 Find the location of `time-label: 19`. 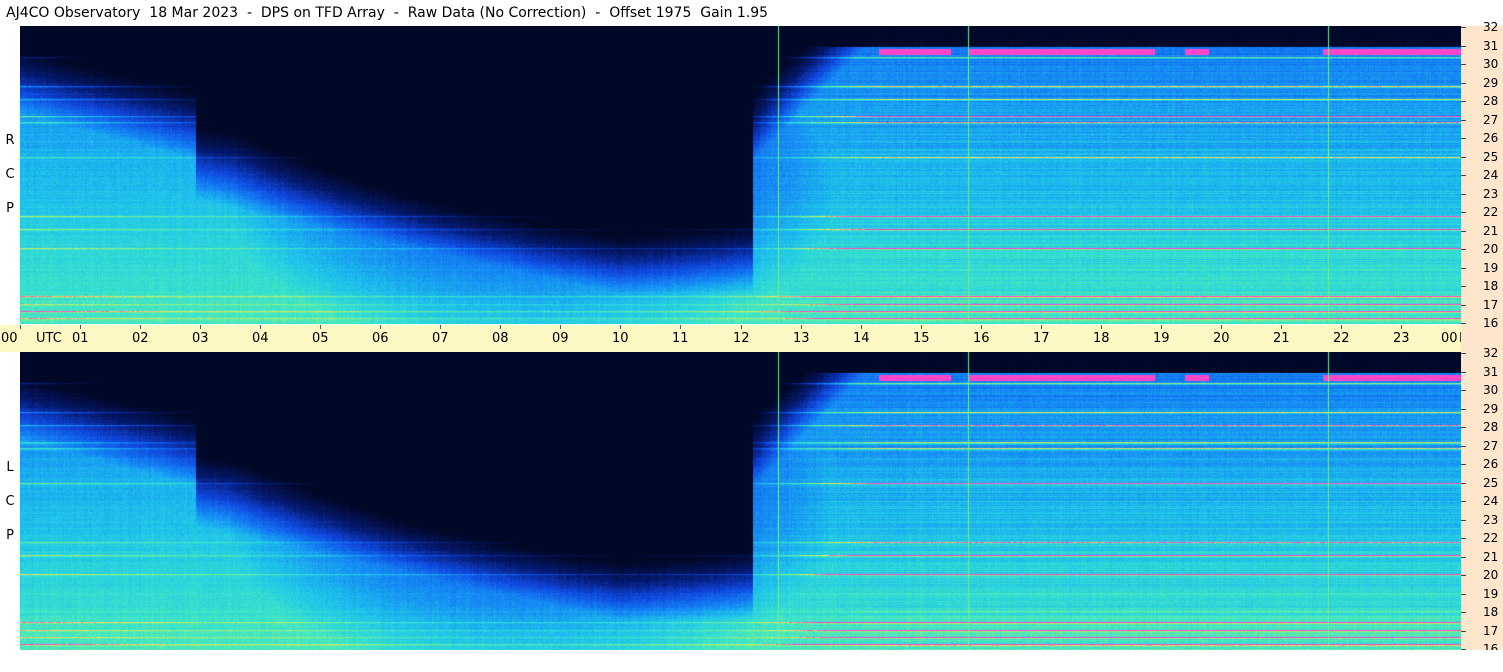

time-label: 19 is located at coordinates (1161, 338).